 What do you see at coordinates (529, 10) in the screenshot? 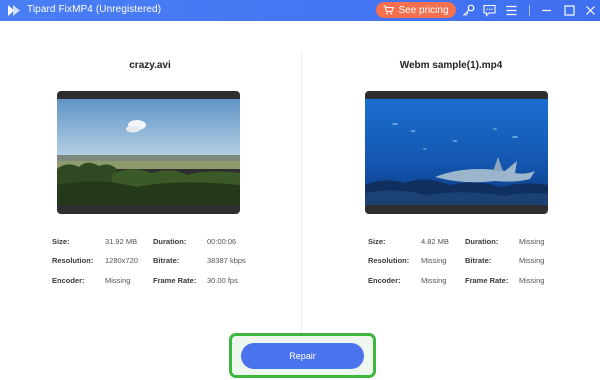
I see `toolbar-separator` at bounding box center [529, 10].